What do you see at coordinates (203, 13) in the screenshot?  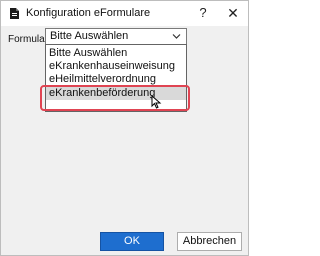 I see `help-icon: ?` at bounding box center [203, 13].